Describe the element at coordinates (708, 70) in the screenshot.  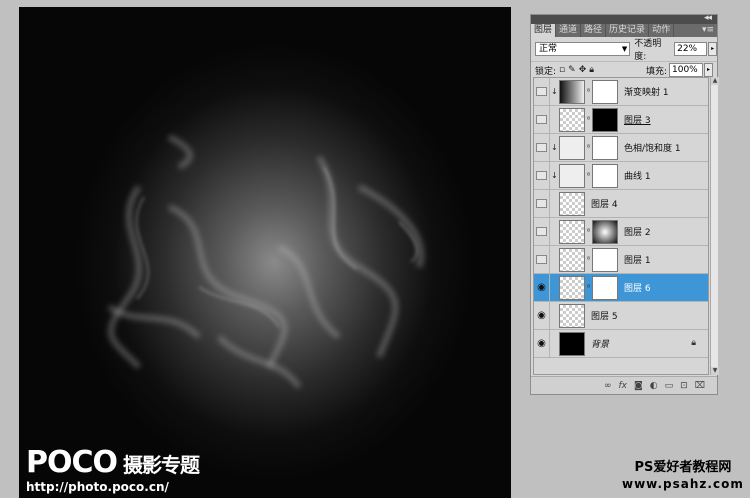
I see `fill-arrow-icon: ▸` at that location.